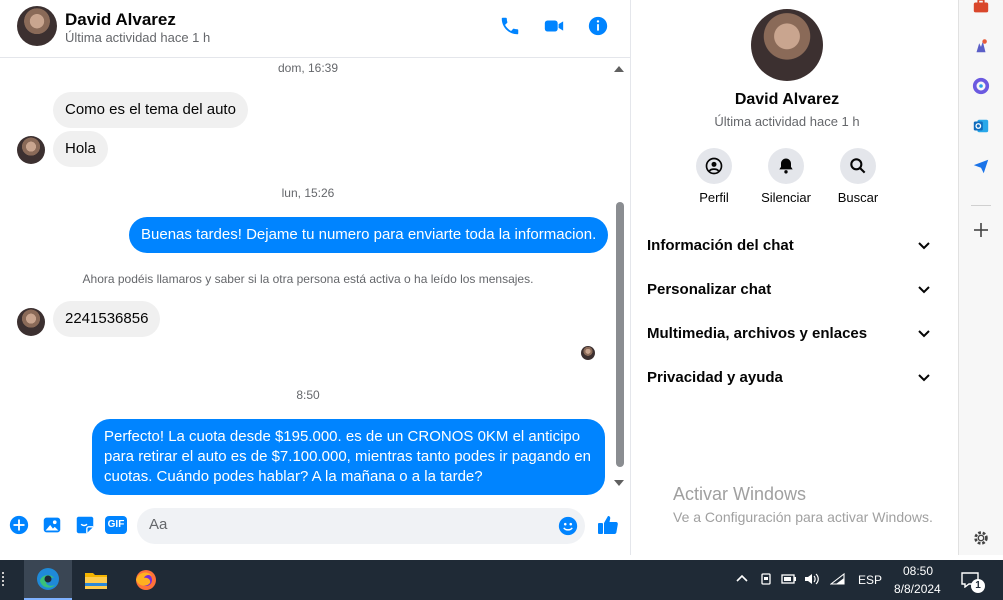 The image size is (1003, 600). What do you see at coordinates (918, 571) in the screenshot?
I see `clock-time: 08:50` at bounding box center [918, 571].